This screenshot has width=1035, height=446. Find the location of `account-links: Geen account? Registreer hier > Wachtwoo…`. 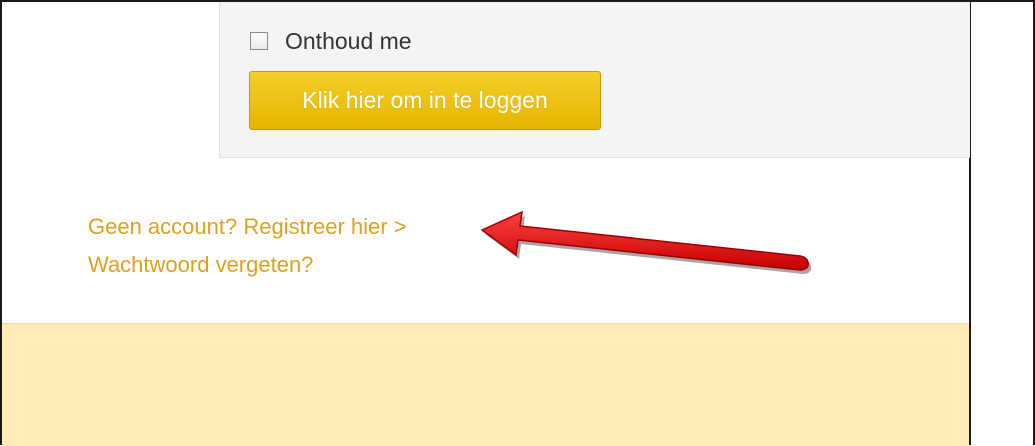

account-links: Geen account? Registreer hier > Wachtwoo… is located at coordinates (247, 246).